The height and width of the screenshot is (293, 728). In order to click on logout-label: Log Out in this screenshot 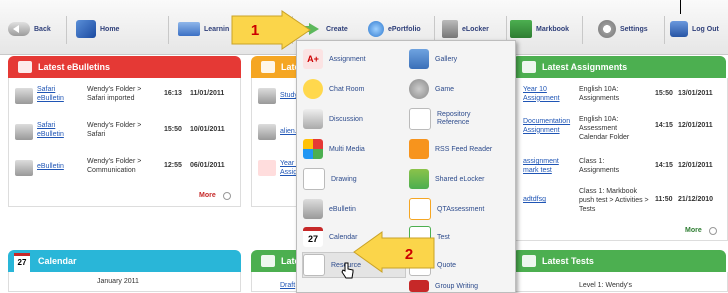, I will do `click(705, 29)`.